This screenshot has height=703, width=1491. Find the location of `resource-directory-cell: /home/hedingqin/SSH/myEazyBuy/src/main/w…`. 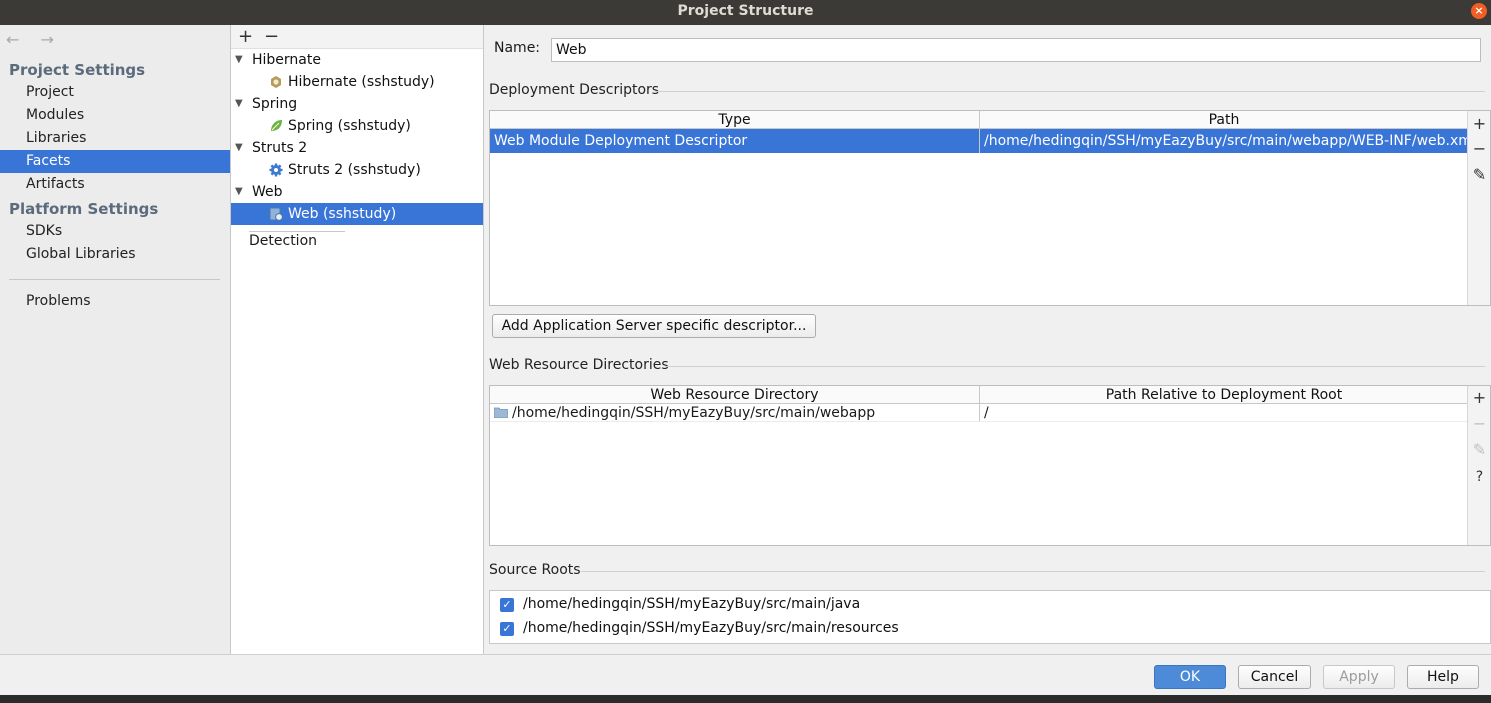

resource-directory-cell: /home/hedingqin/SSH/myEazyBuy/src/main/w… is located at coordinates (734, 412).